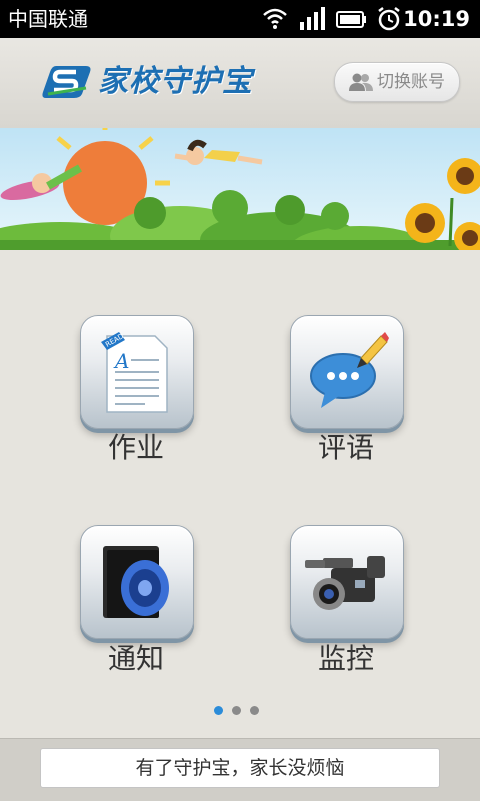 The width and height of the screenshot is (480, 801). I want to click on alarm-icon, so click(389, 19).